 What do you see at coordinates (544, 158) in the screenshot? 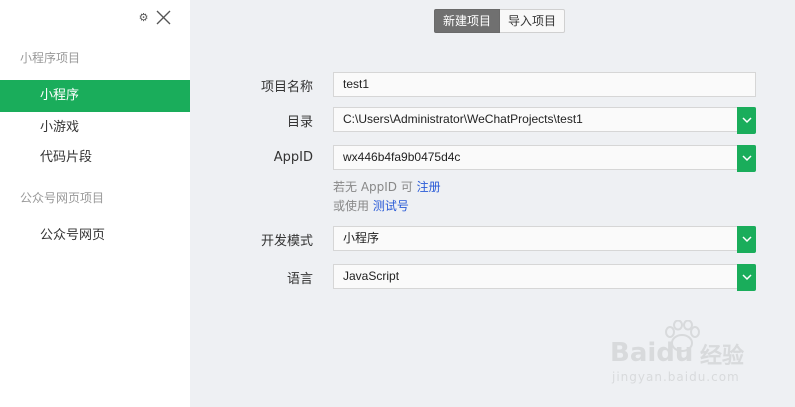
I see `appid-select: wx446b4fa9b0475d4c` at bounding box center [544, 158].